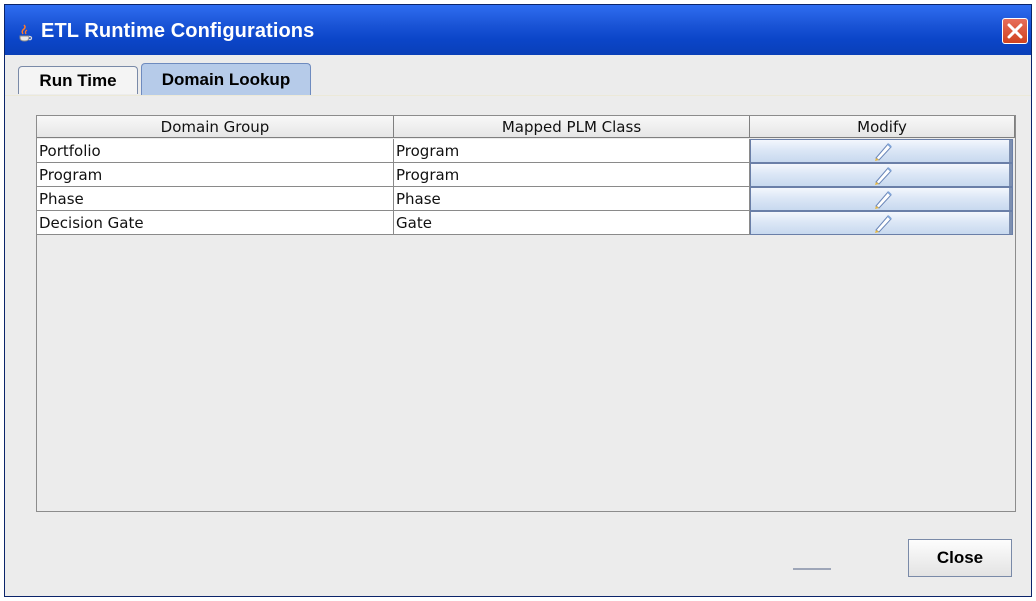 The height and width of the screenshot is (601, 1036). What do you see at coordinates (215, 127) in the screenshot?
I see `column-header-domain-group: Domain Group` at bounding box center [215, 127].